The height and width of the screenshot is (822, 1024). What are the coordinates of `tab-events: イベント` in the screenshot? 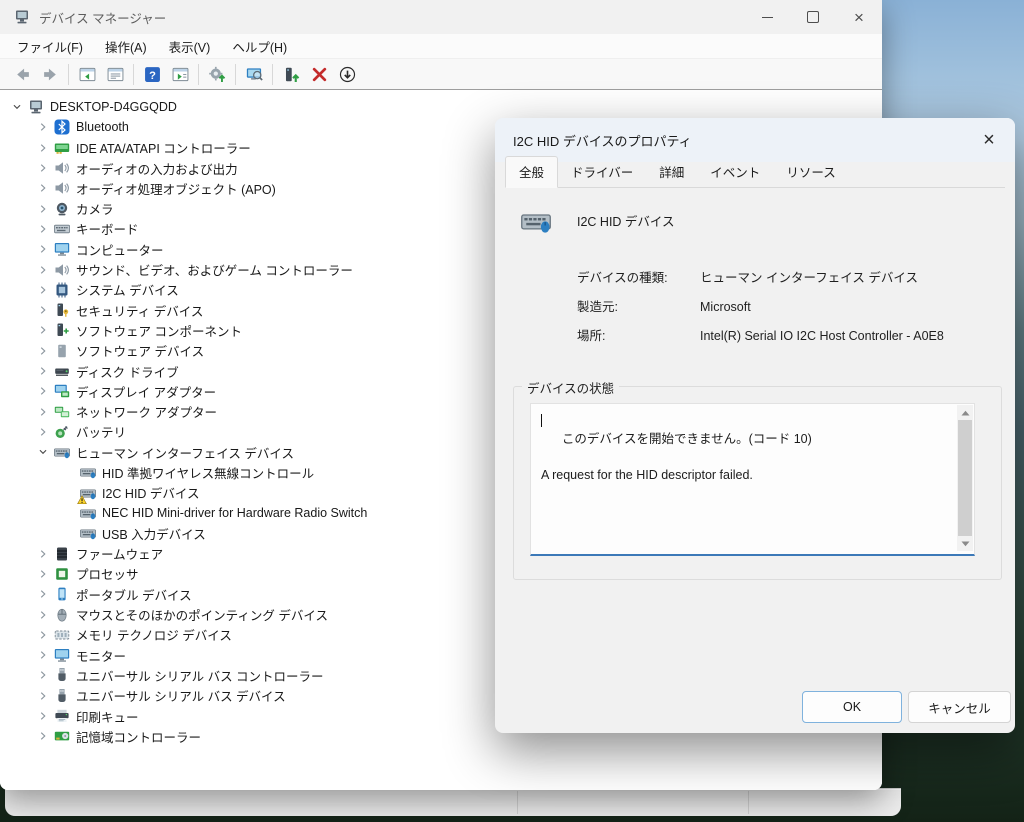 It's located at (735, 172).